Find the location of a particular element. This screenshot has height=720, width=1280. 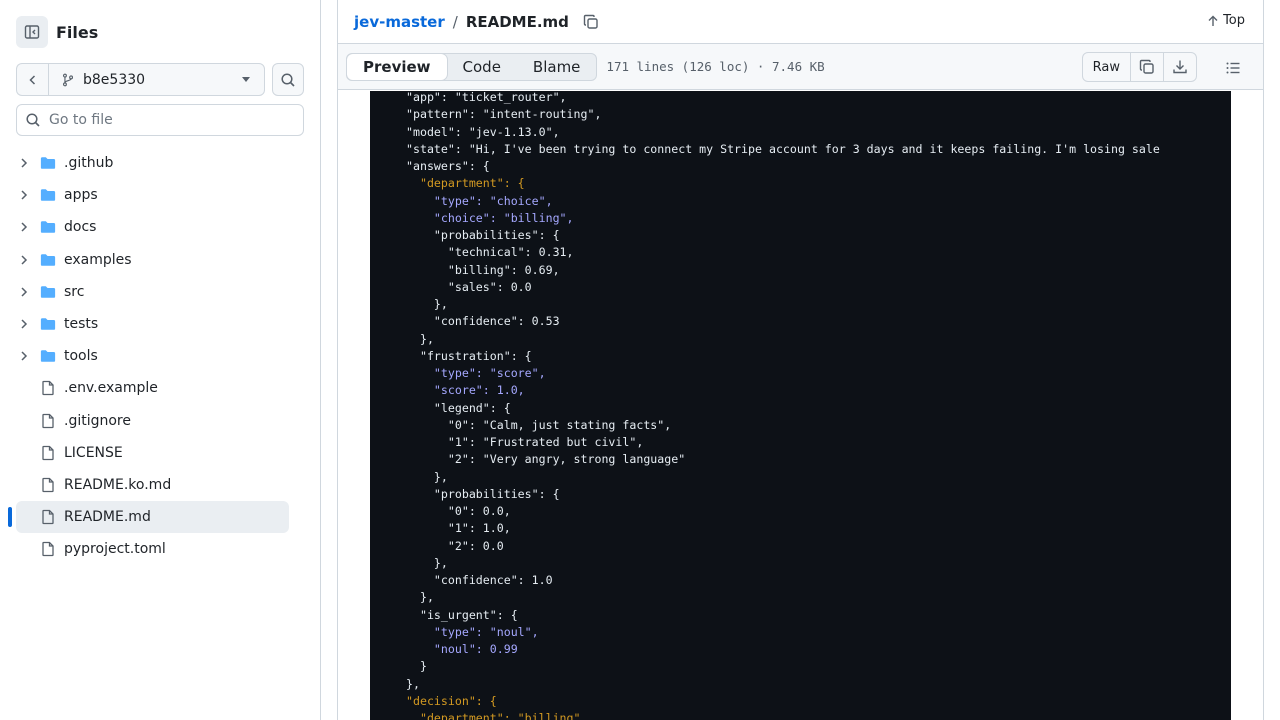

tree-item-label: LICENSE is located at coordinates (93, 452).